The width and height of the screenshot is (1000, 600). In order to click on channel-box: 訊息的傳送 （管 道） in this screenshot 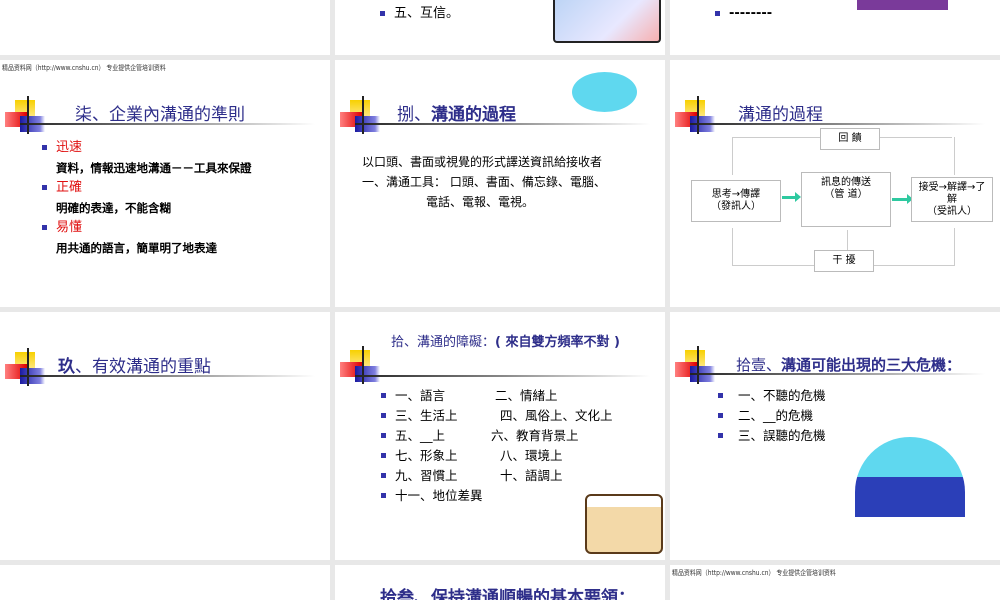, I will do `click(846, 199)`.